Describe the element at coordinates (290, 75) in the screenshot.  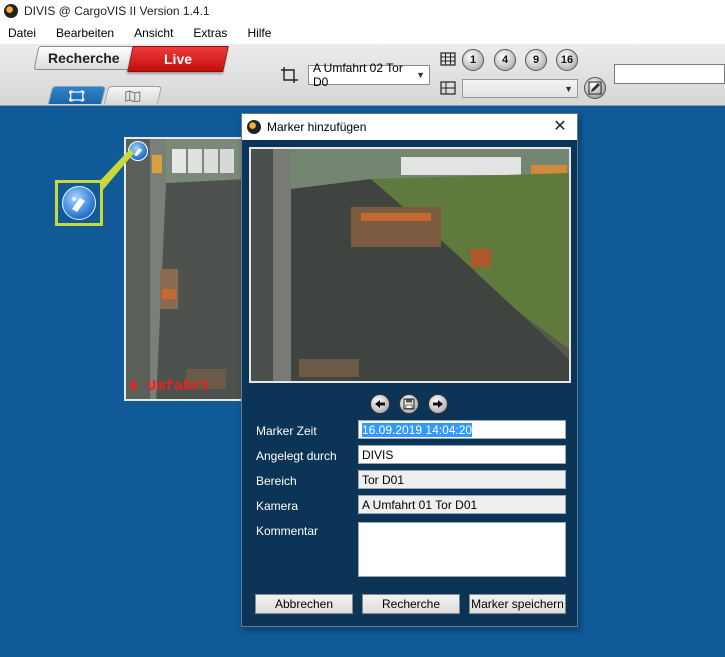
I see `crop-icon` at that location.